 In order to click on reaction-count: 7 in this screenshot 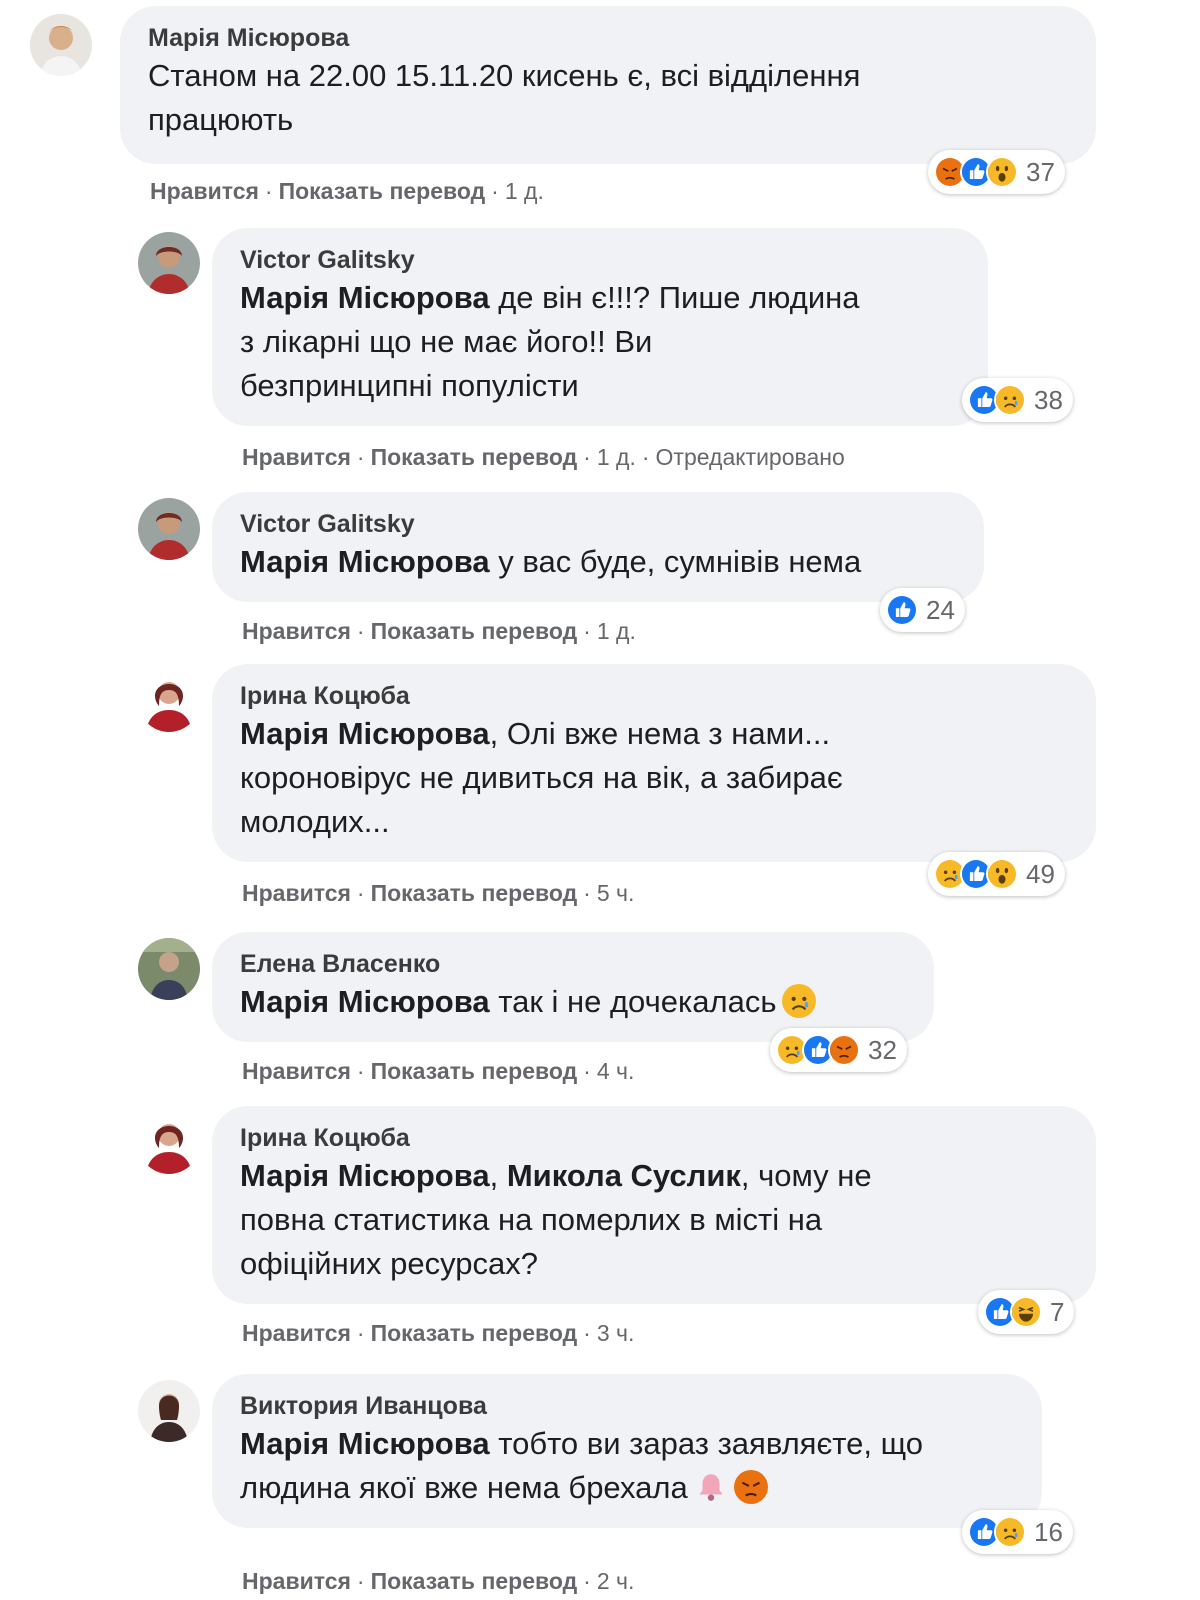, I will do `click(1057, 1311)`.